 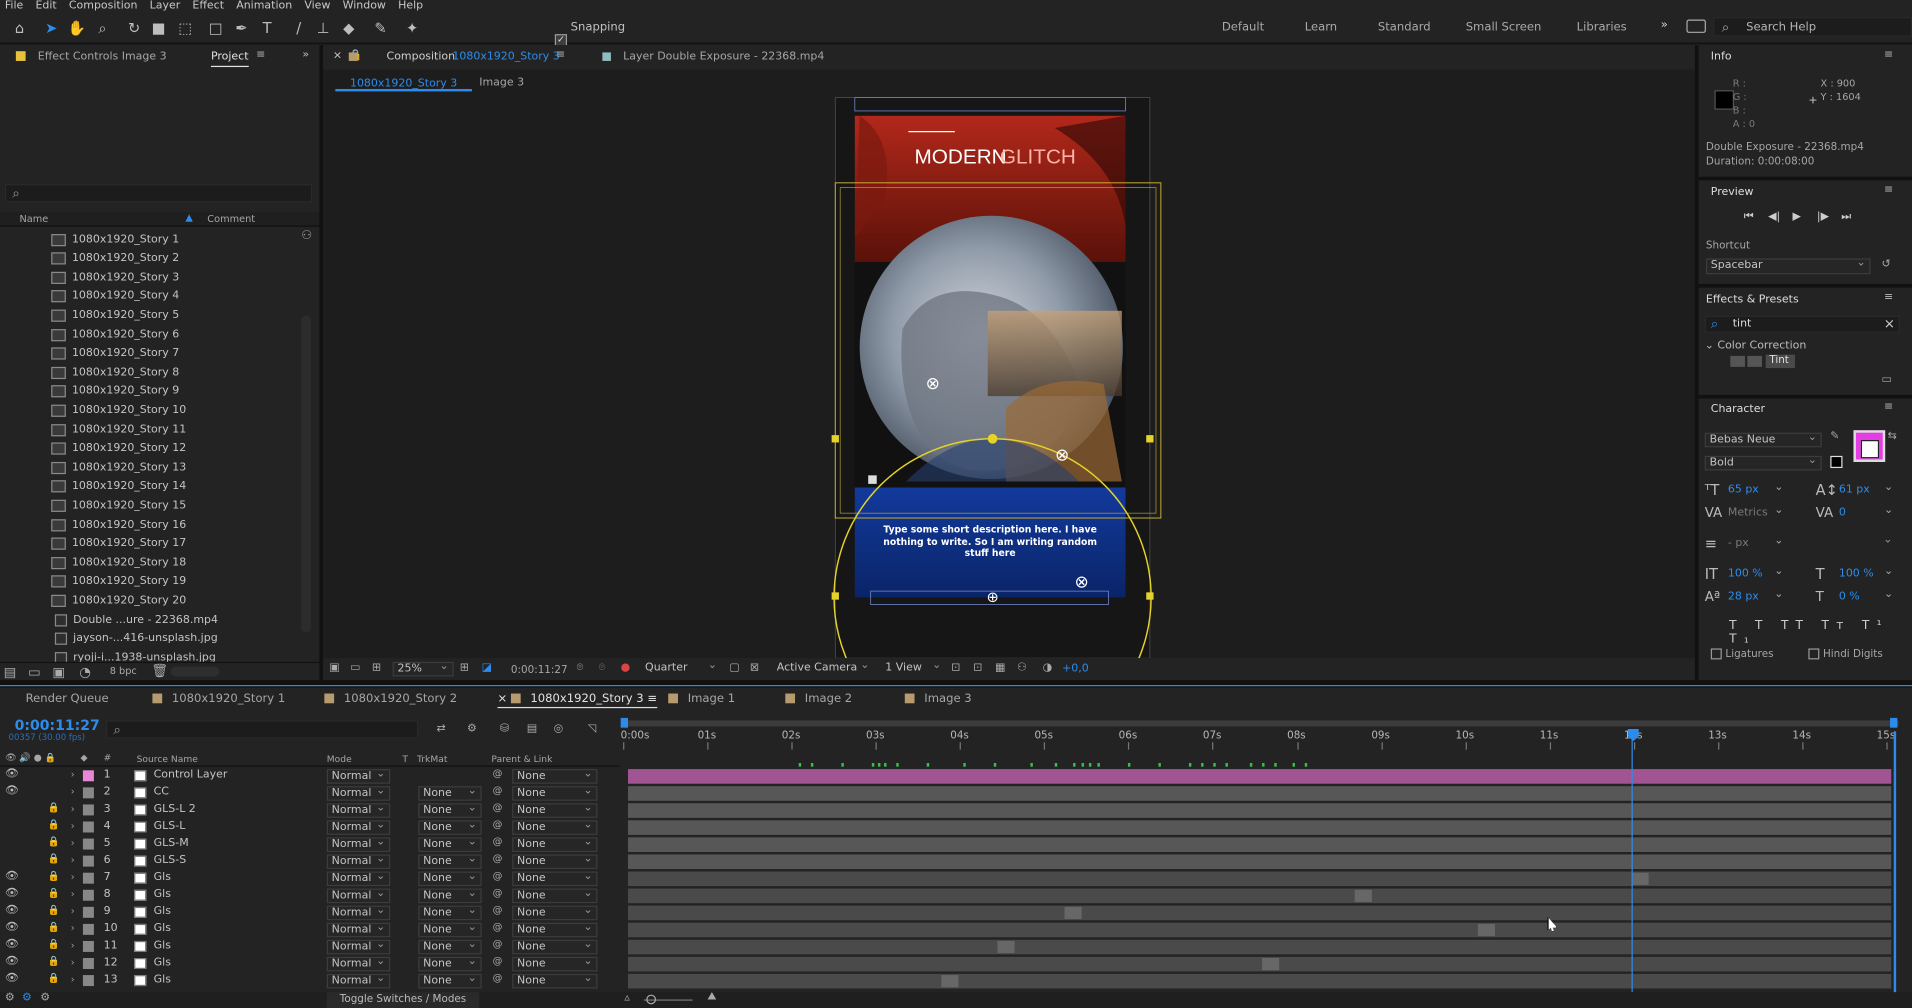 What do you see at coordinates (1022, 668) in the screenshot?
I see `flowchart-icon: ⚇` at bounding box center [1022, 668].